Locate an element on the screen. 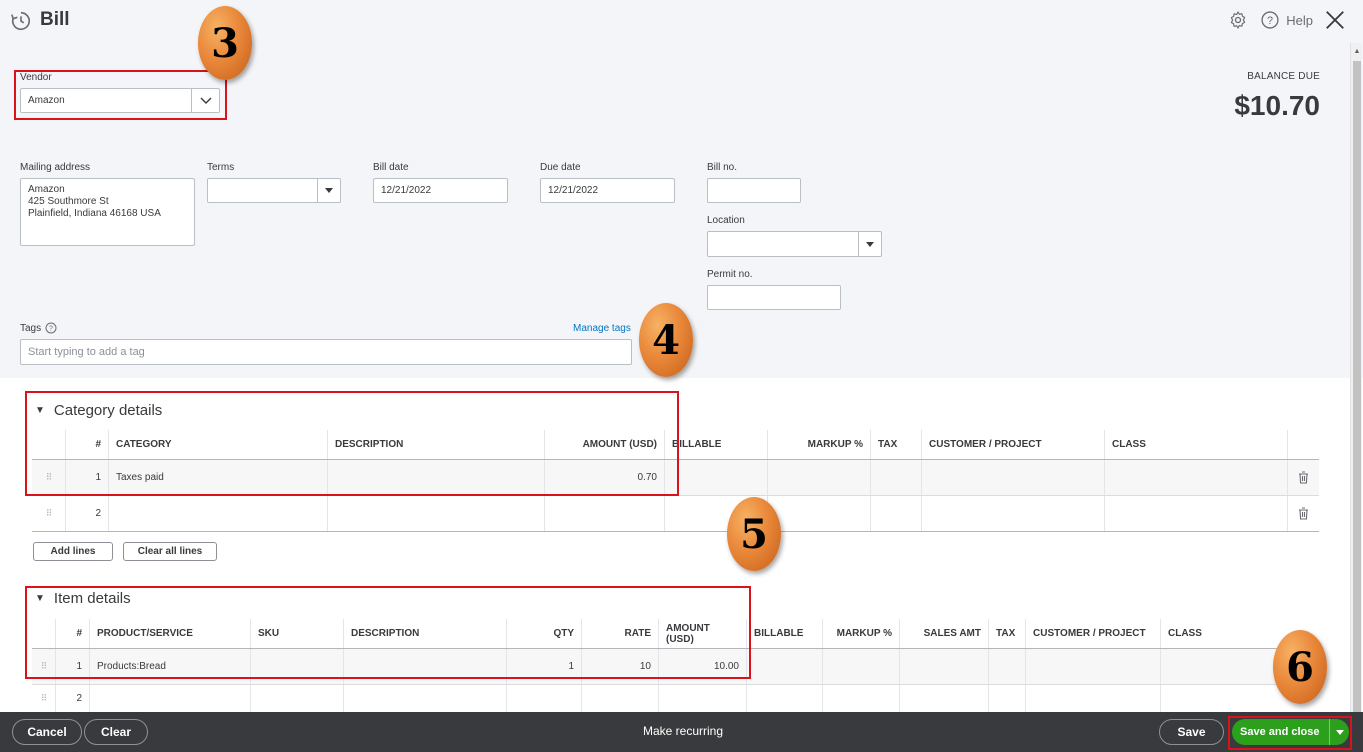  gear-icon is located at coordinates (1238, 20).